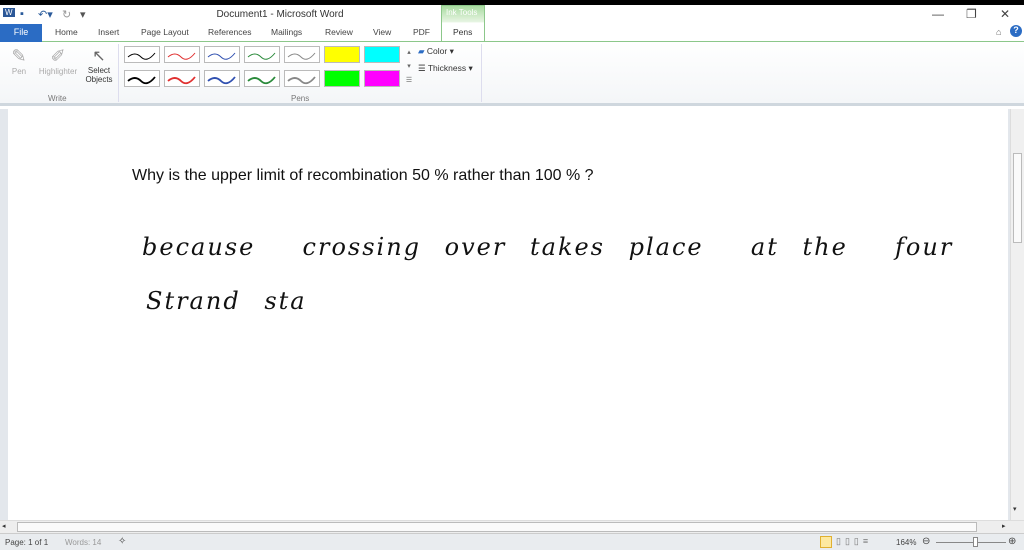 This screenshot has width=1024, height=550. Describe the element at coordinates (99, 75) in the screenshot. I see `select-objects-label: Select Objects` at that location.